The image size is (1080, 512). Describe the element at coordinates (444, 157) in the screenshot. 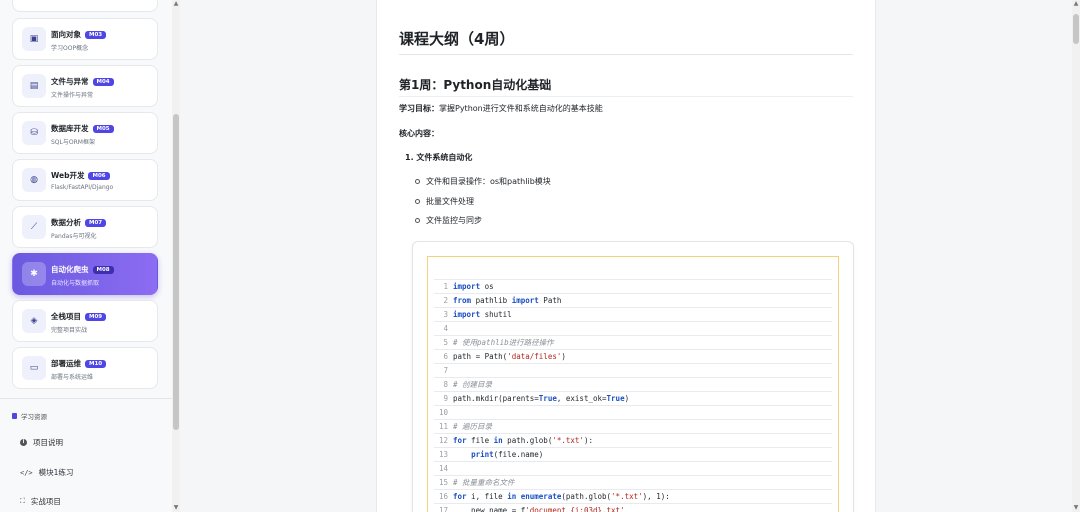

I see `section-title: 文件系统自动化` at that location.